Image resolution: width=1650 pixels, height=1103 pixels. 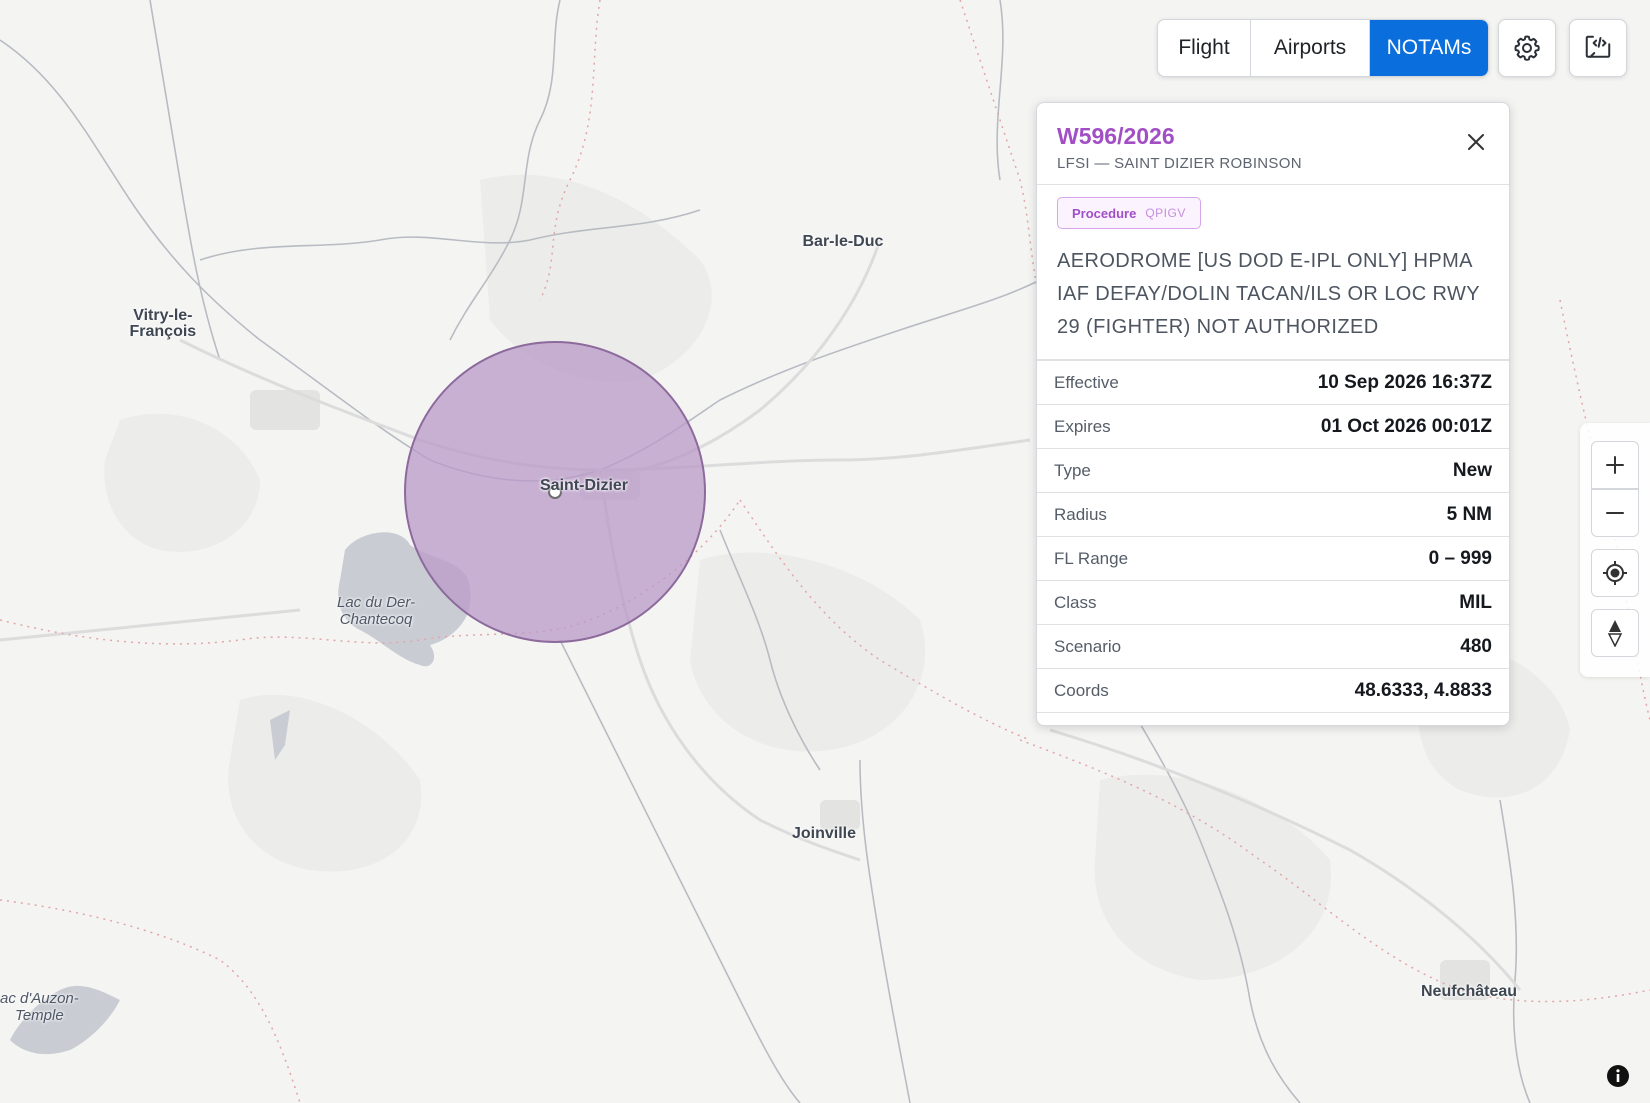 I want to click on zoom-in-button, so click(x=1615, y=465).